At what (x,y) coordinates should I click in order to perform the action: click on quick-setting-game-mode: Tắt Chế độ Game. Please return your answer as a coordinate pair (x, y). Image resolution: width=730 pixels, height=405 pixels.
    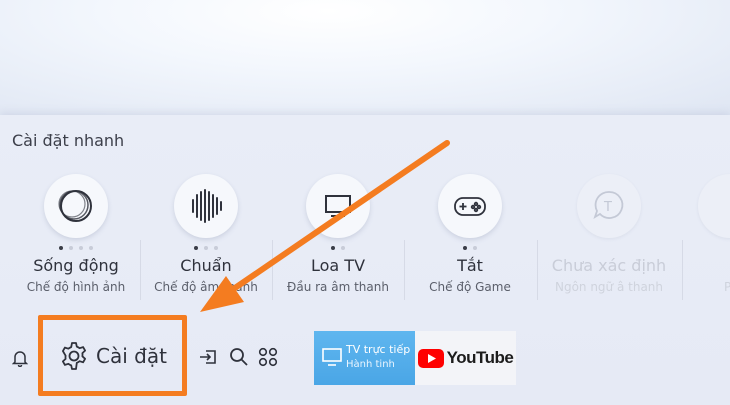
    Looking at the image, I should click on (470, 239).